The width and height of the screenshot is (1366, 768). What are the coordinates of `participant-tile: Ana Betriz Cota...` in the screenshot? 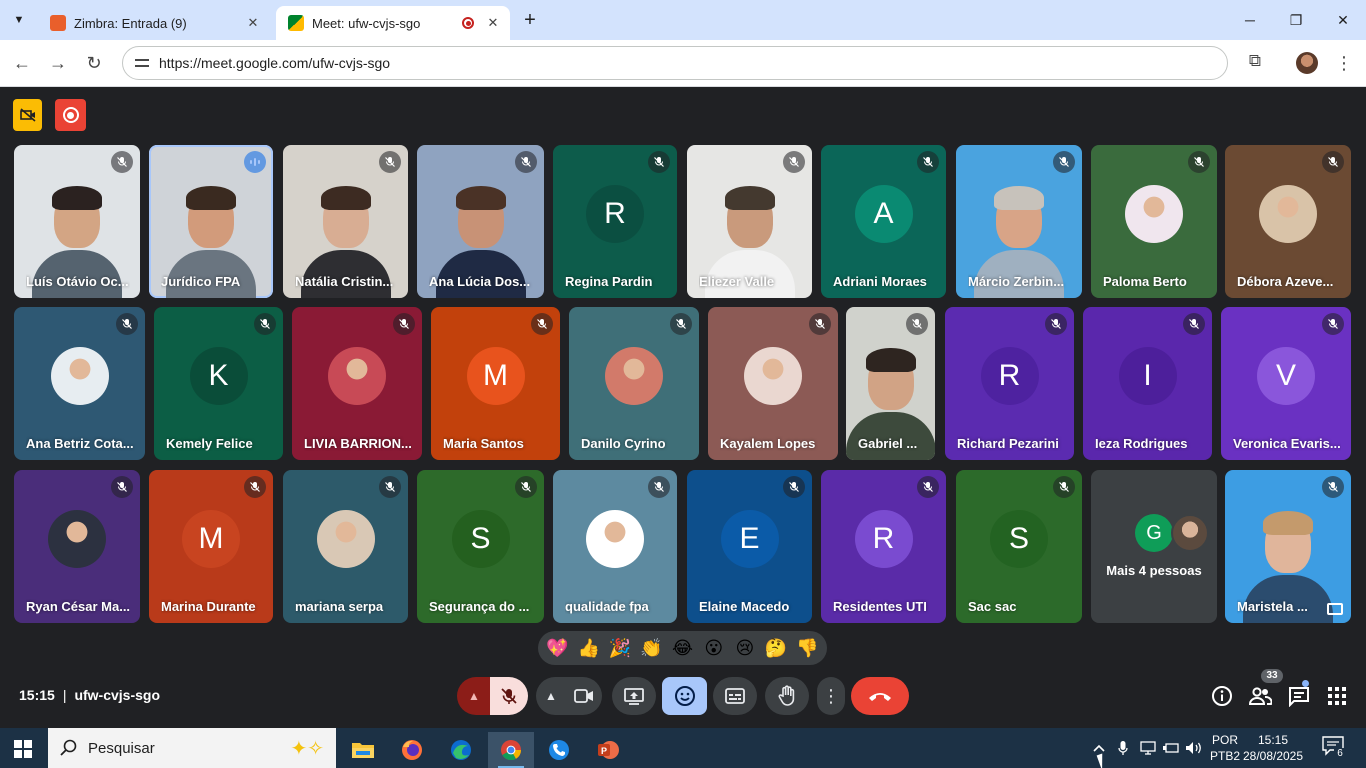 It's located at (79, 383).